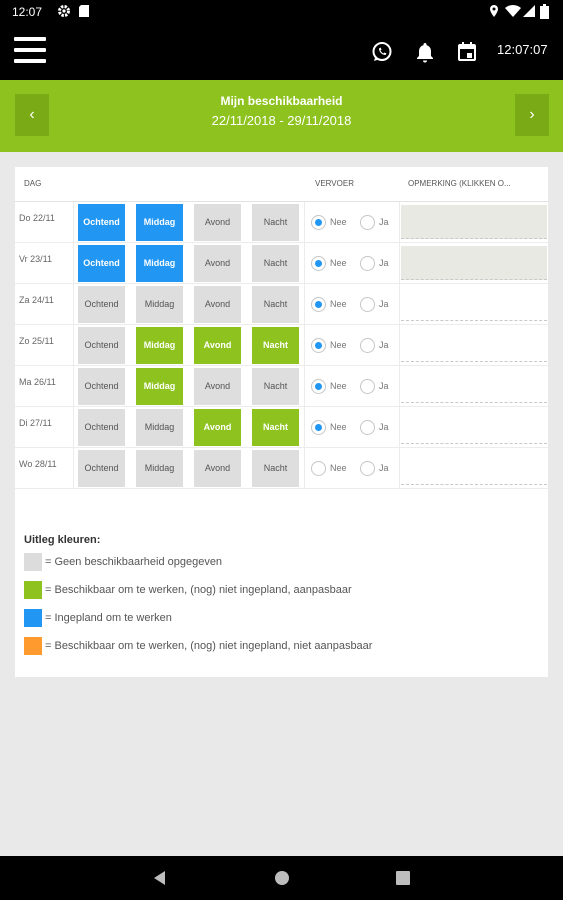 This screenshot has height=900, width=563. Describe the element at coordinates (425, 52) in the screenshot. I see `bell-icon` at that location.